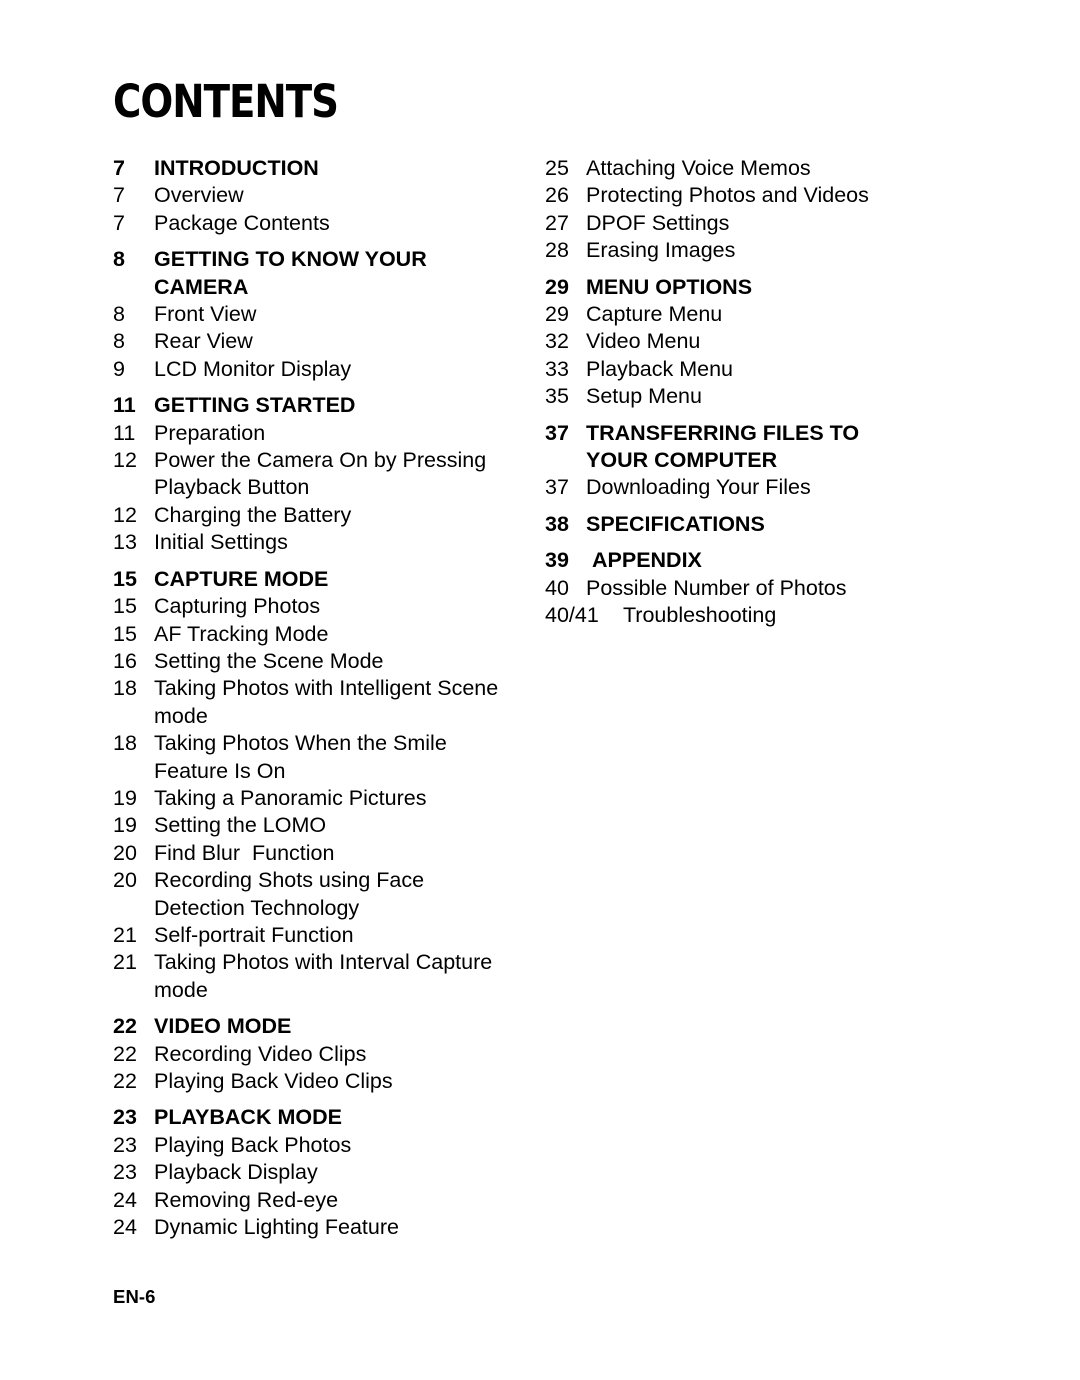 The height and width of the screenshot is (1380, 1080). I want to click on toc-entry-label: Setting the LOMO, so click(240, 825).